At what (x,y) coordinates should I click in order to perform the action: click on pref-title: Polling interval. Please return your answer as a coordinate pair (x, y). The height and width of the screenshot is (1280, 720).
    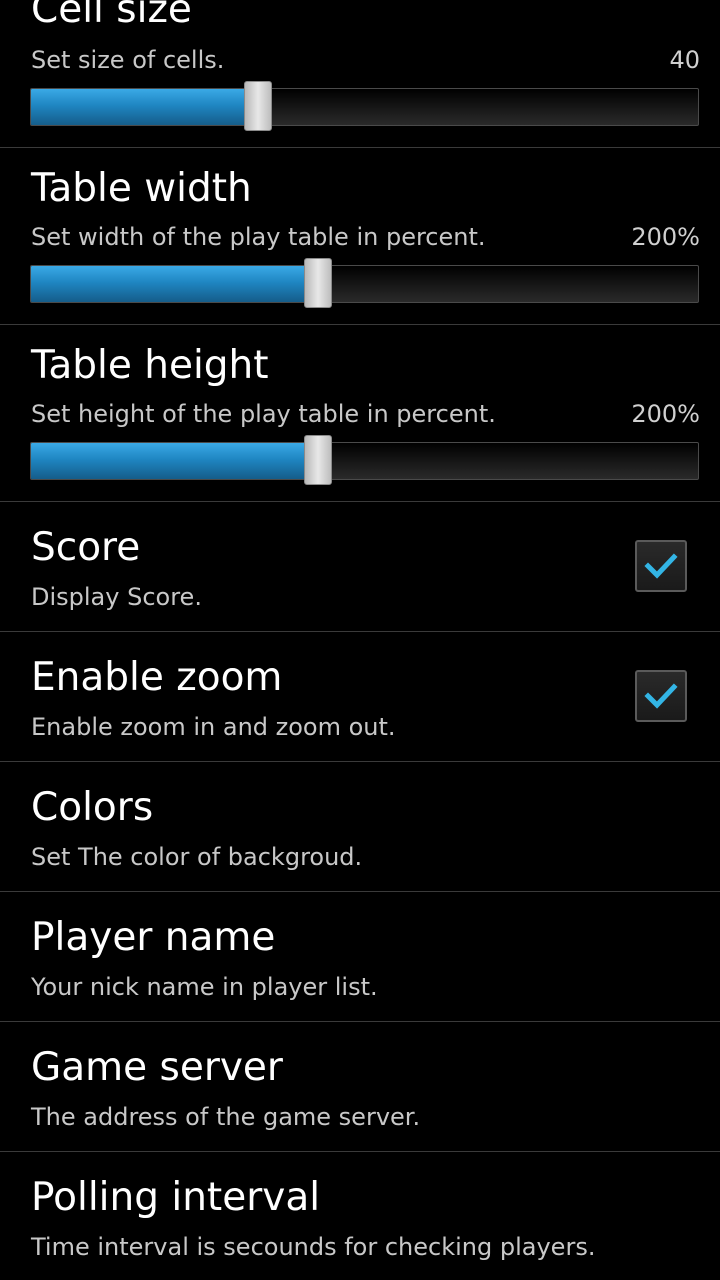
    Looking at the image, I should click on (176, 1197).